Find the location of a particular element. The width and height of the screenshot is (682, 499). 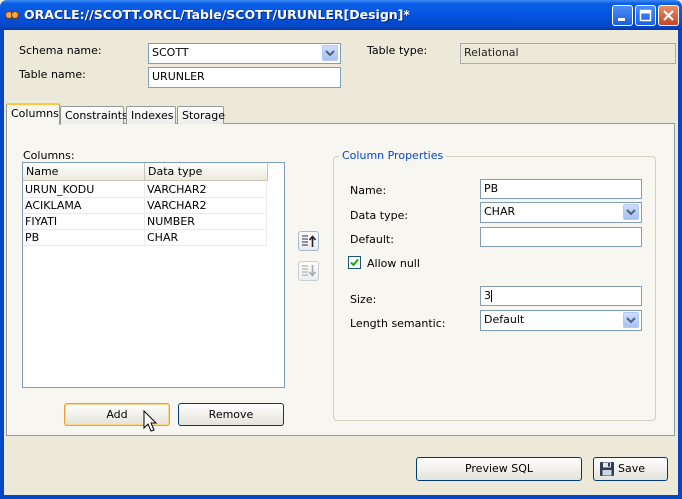

cell-column-name: URUN_KODU is located at coordinates (84, 190).